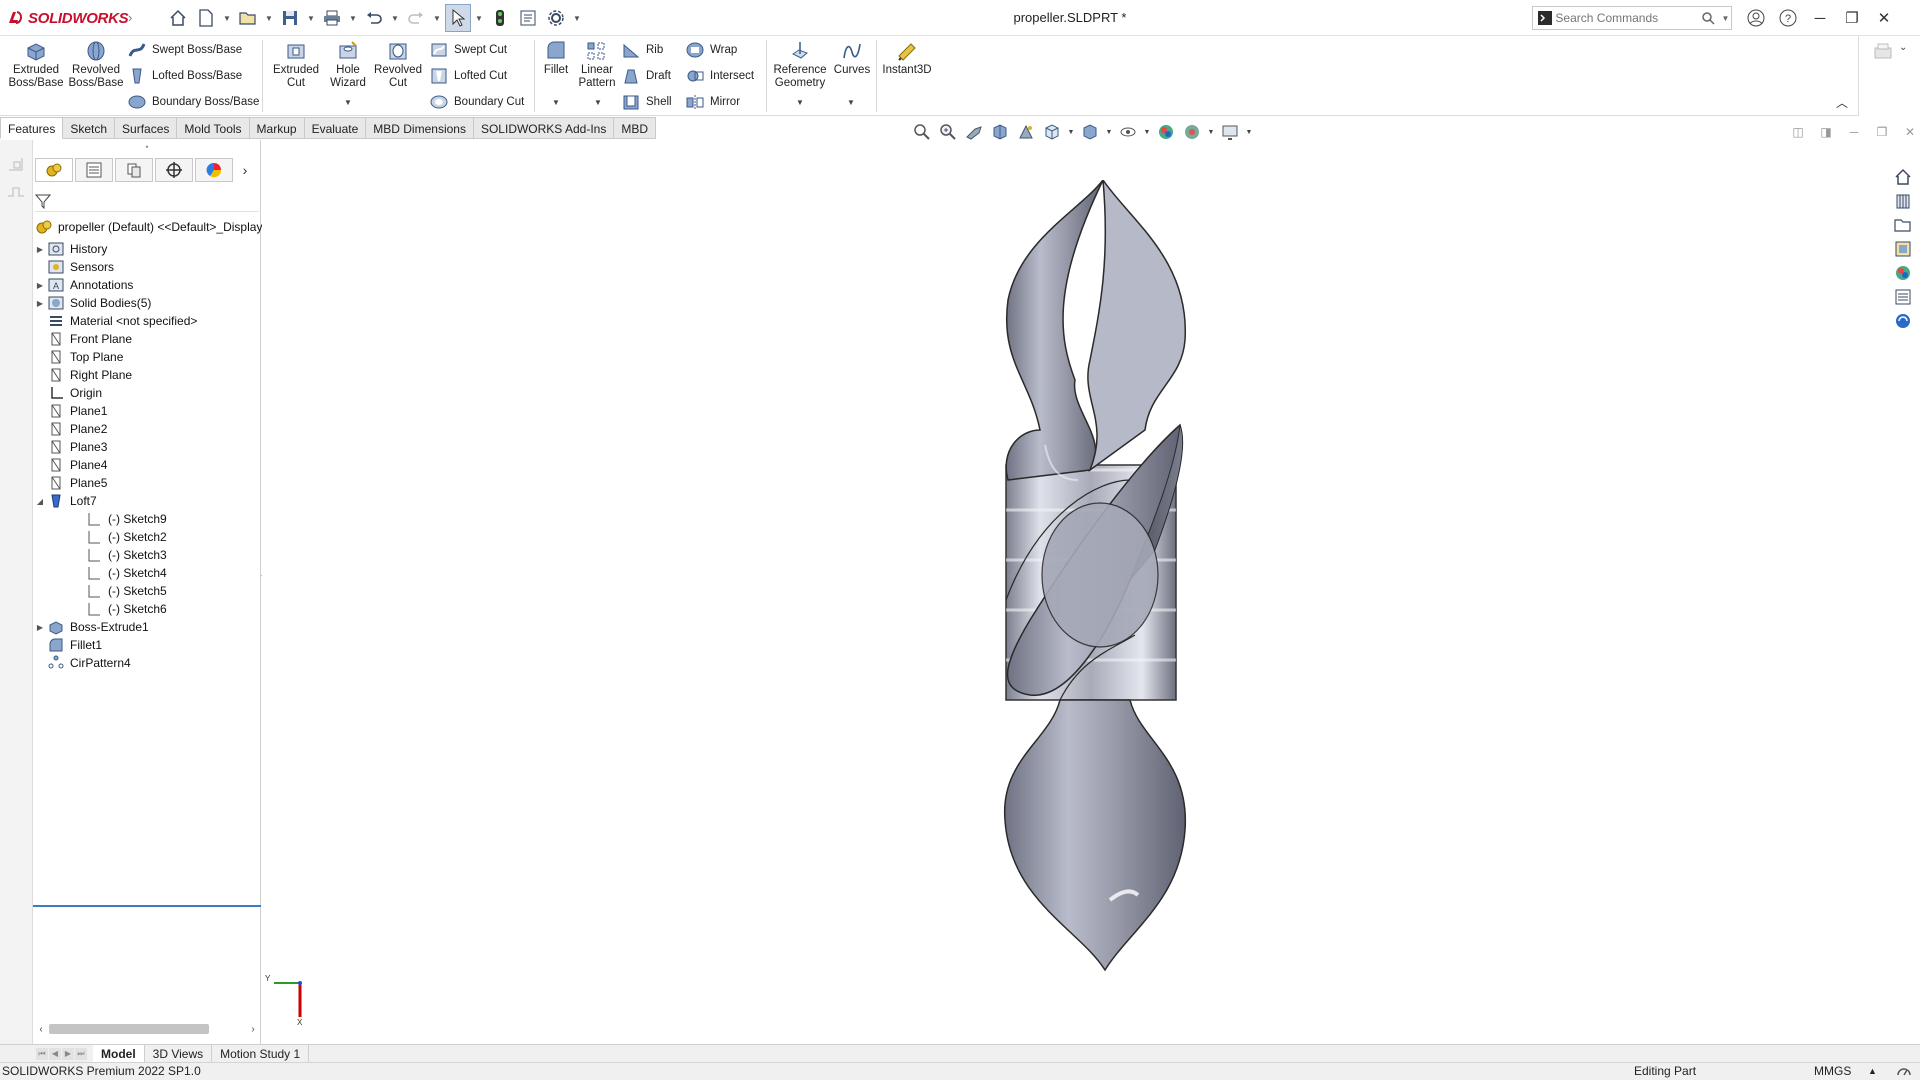 The image size is (1920, 1080). What do you see at coordinates (1725, 18) in the screenshot?
I see `search-dropdown-icon: ▼` at bounding box center [1725, 18].